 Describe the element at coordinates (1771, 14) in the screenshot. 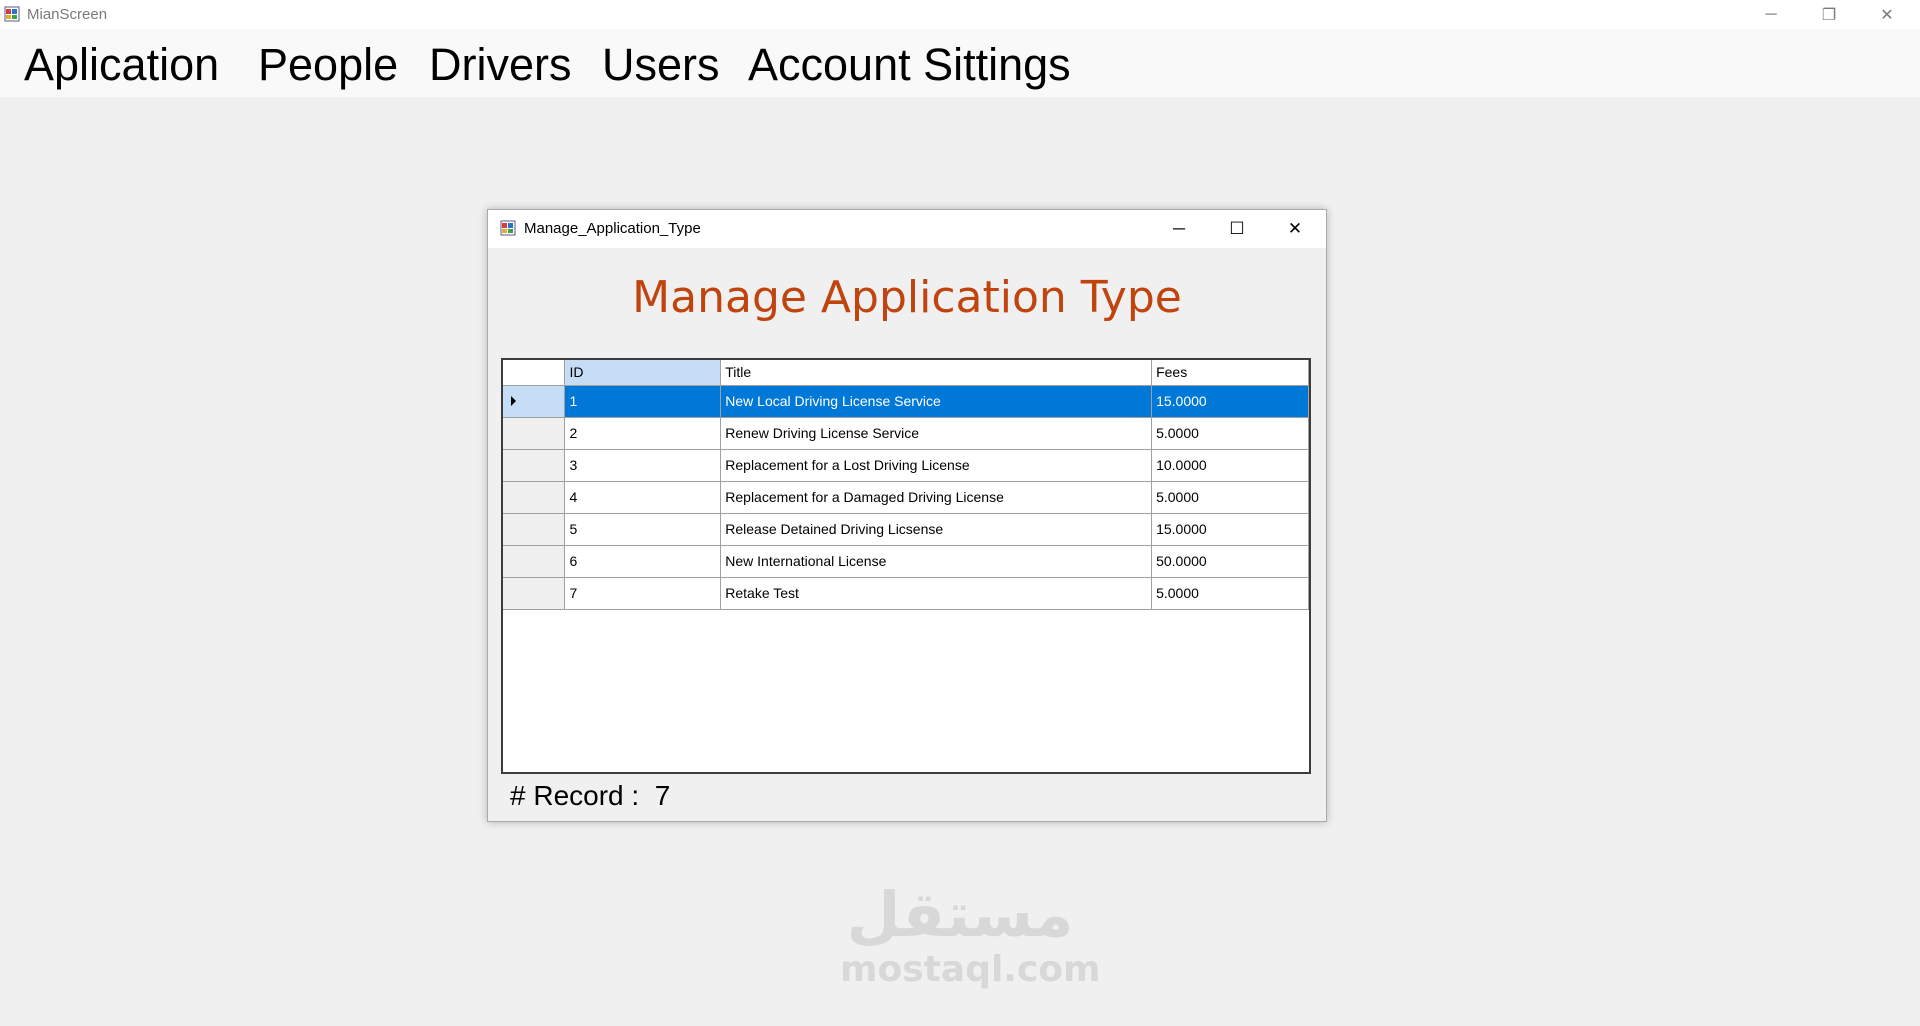

I see `minimize-button: ─` at that location.